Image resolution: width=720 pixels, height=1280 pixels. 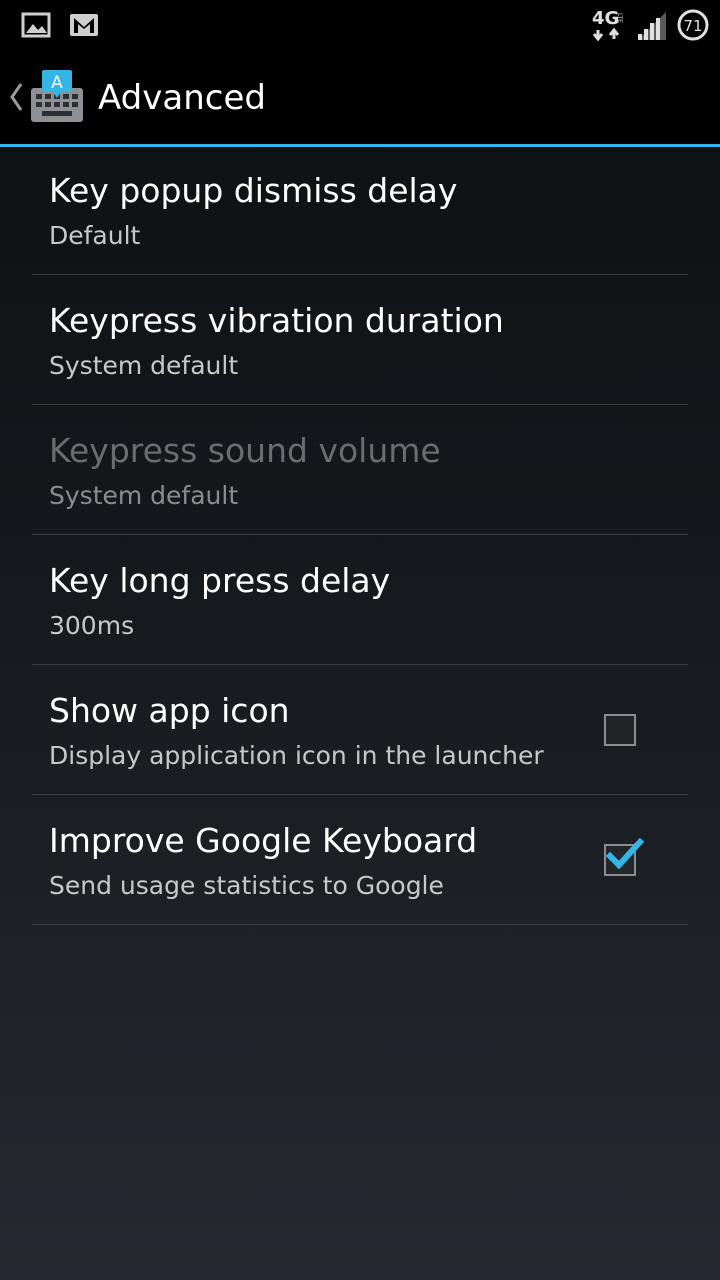 I want to click on up-caret-icon, so click(x=16, y=97).